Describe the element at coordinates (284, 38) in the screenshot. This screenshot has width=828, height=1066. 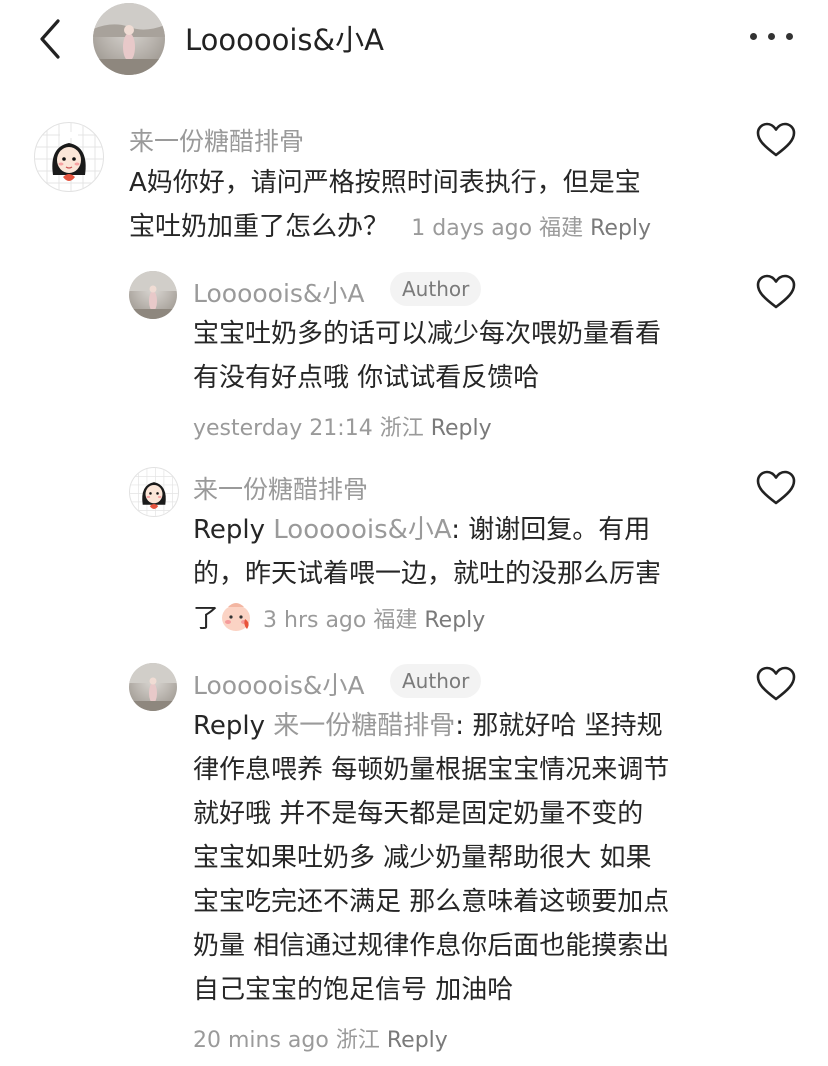
I see `author-name: Looooois&小A` at that location.